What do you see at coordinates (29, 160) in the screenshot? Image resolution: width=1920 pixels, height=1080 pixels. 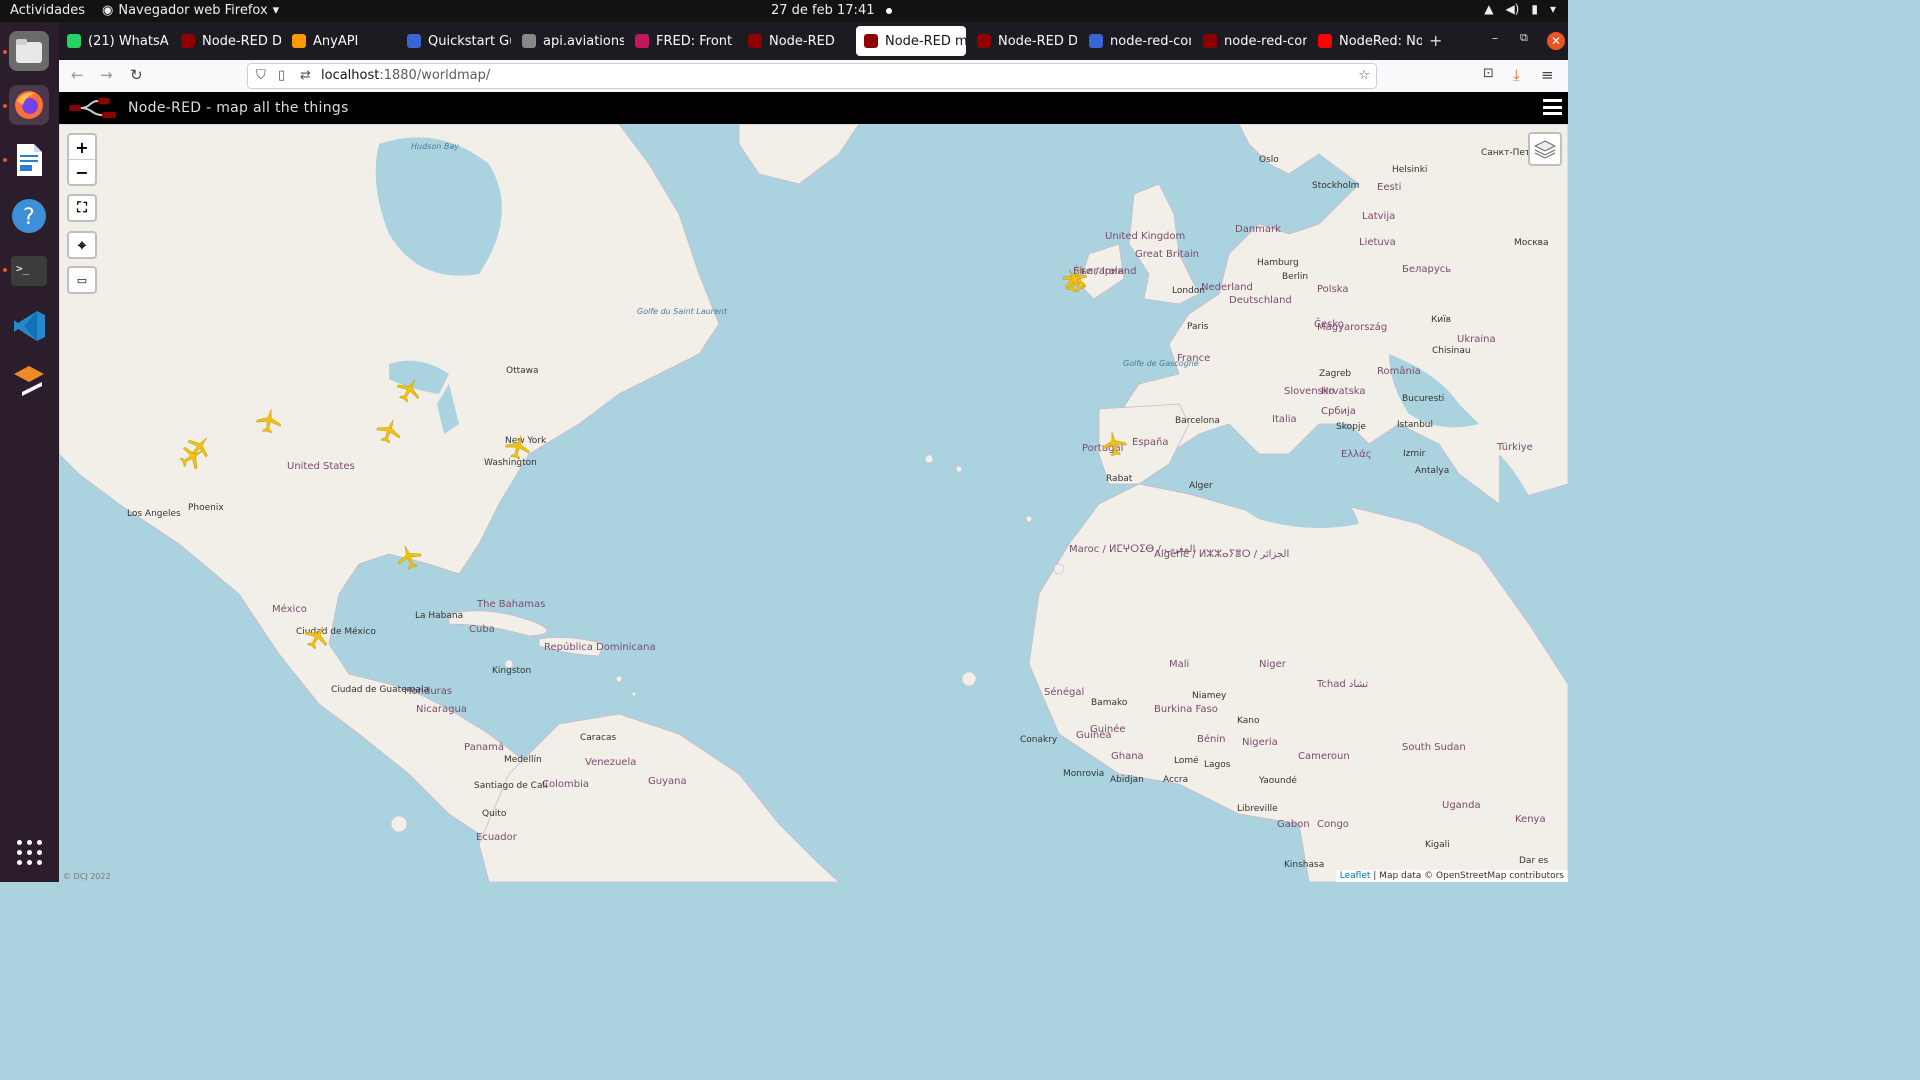 I see `writer-document-icon` at bounding box center [29, 160].